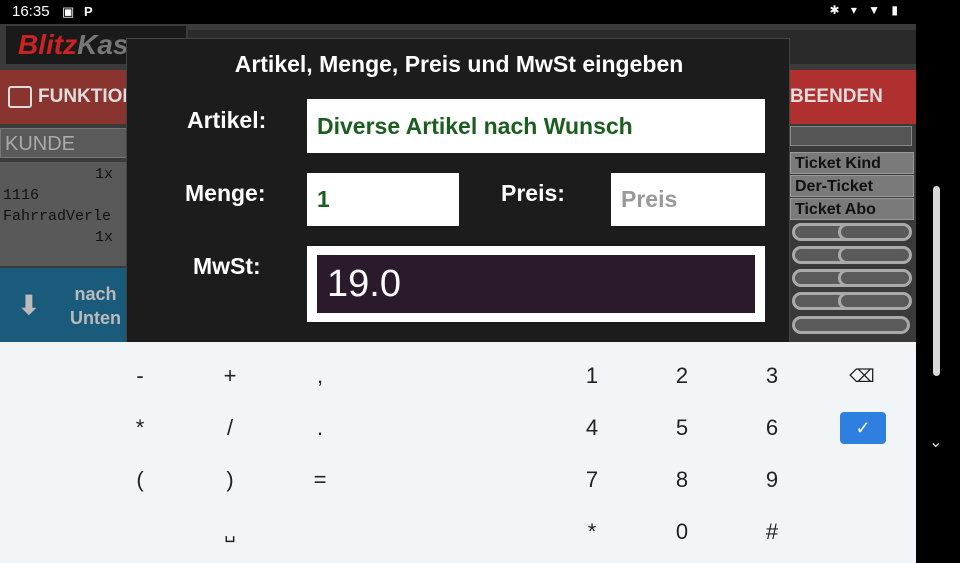 This screenshot has height=563, width=960. Describe the element at coordinates (852, 163) in the screenshot. I see `ticket-button: Ticket Kind` at that location.